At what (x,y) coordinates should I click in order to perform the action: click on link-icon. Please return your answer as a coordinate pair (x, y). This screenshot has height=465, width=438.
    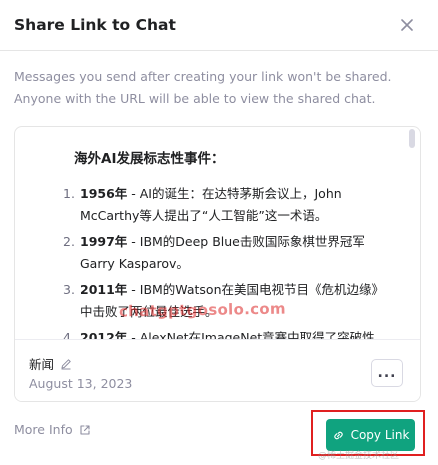
    Looking at the image, I should click on (338, 435).